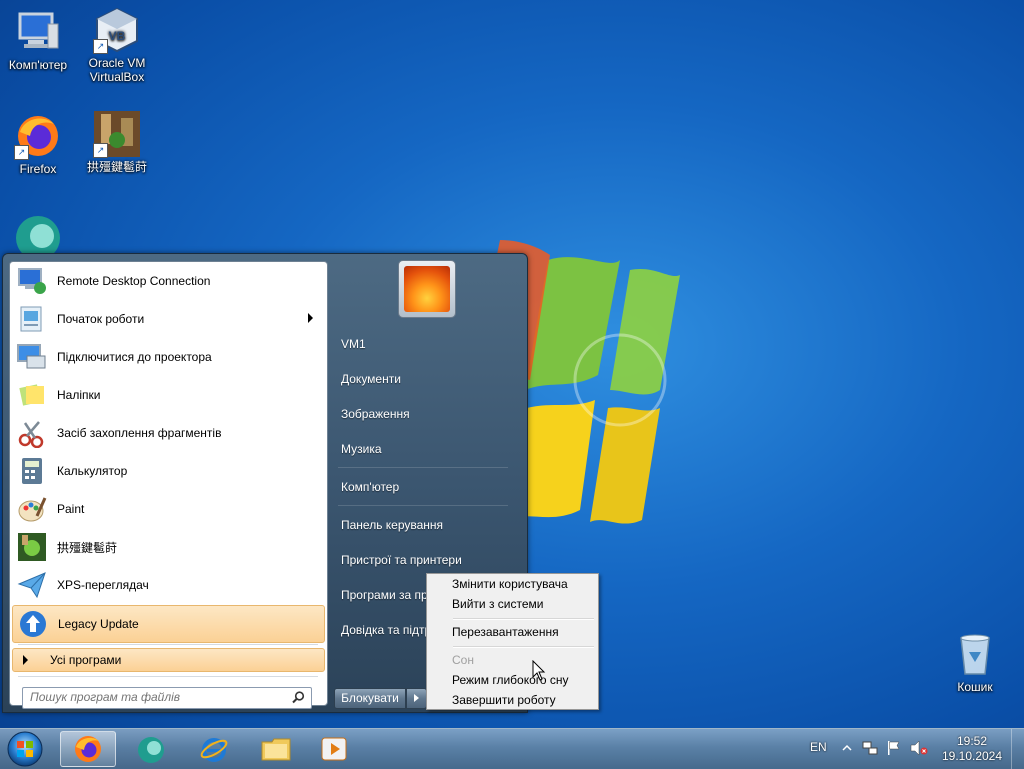 This screenshot has height=769, width=1024. I want to click on start-item-game: 拱殭鍵髱莳, so click(167, 547).